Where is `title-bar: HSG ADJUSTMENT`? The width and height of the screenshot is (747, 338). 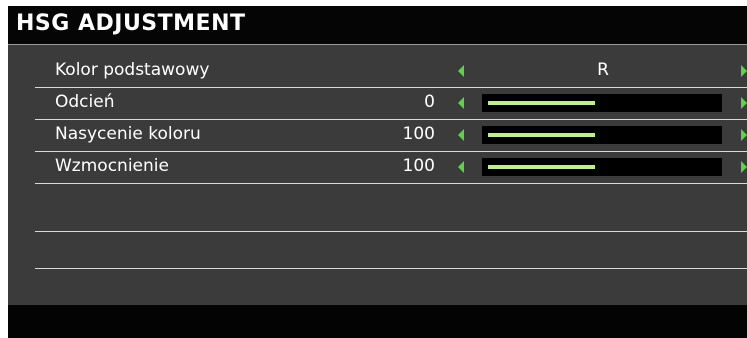
title-bar: HSG ADJUSTMENT is located at coordinates (377, 25).